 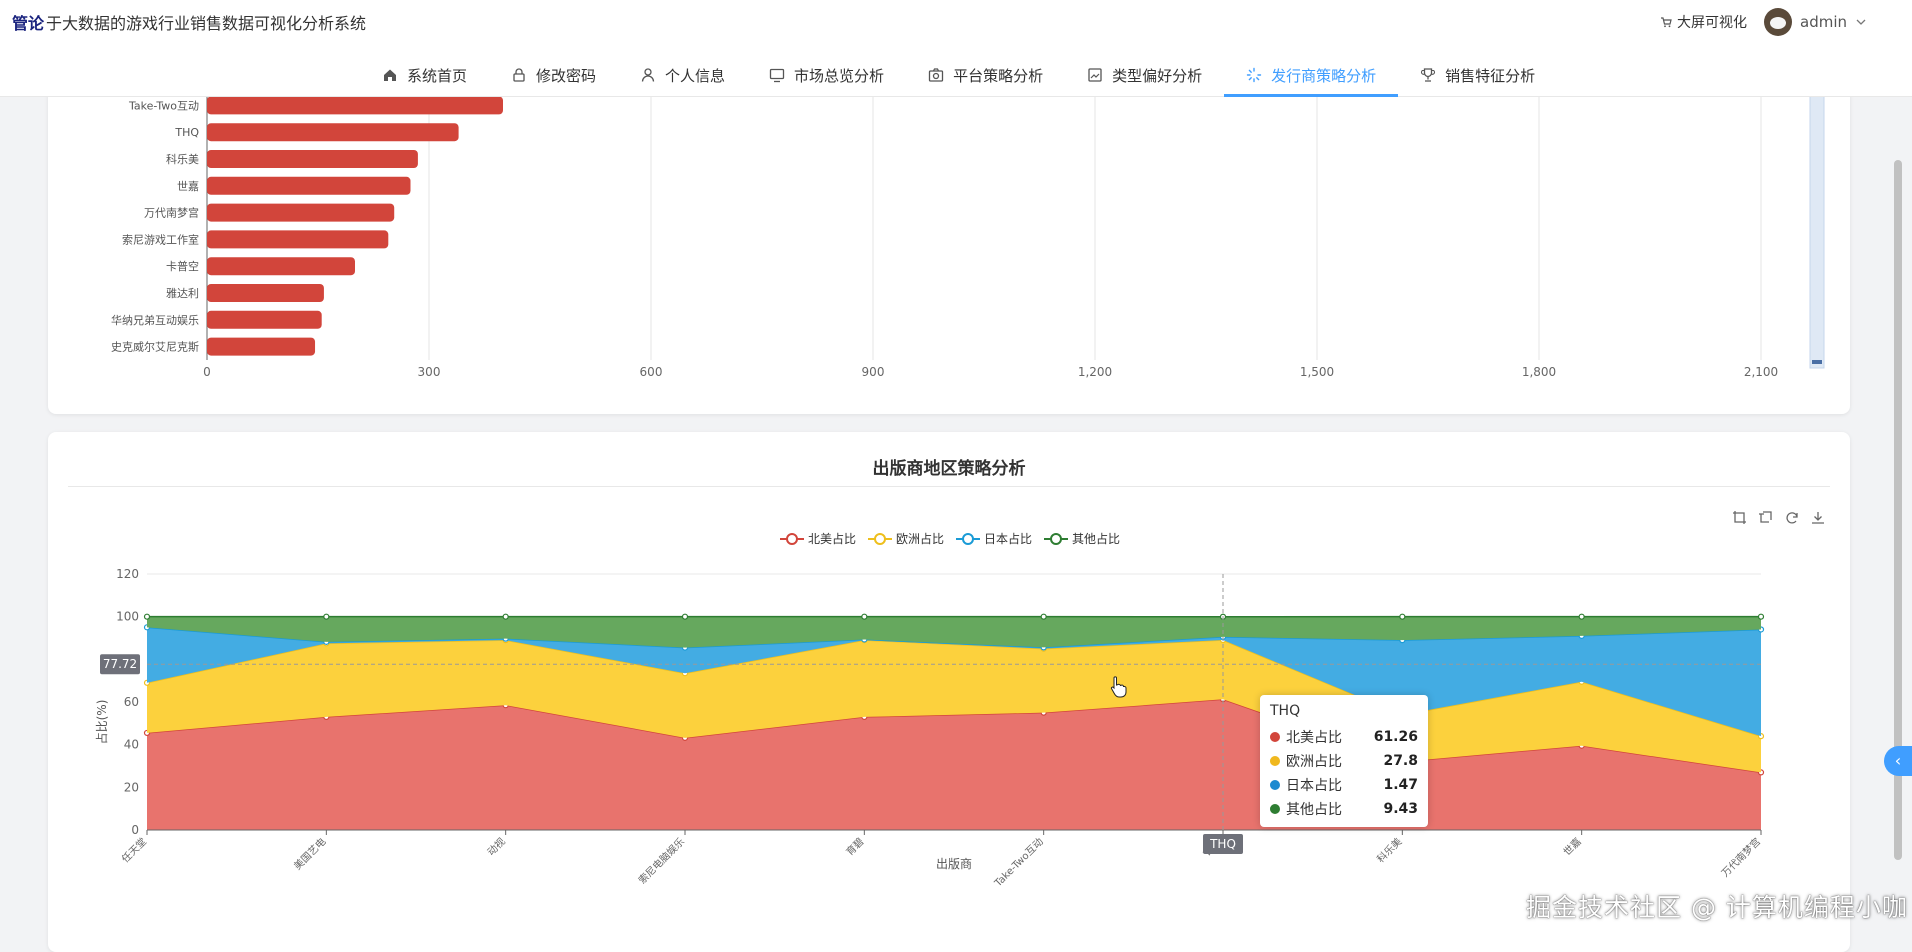 What do you see at coordinates (1539, 372) in the screenshot?
I see `x-tick-label: 1,800` at bounding box center [1539, 372].